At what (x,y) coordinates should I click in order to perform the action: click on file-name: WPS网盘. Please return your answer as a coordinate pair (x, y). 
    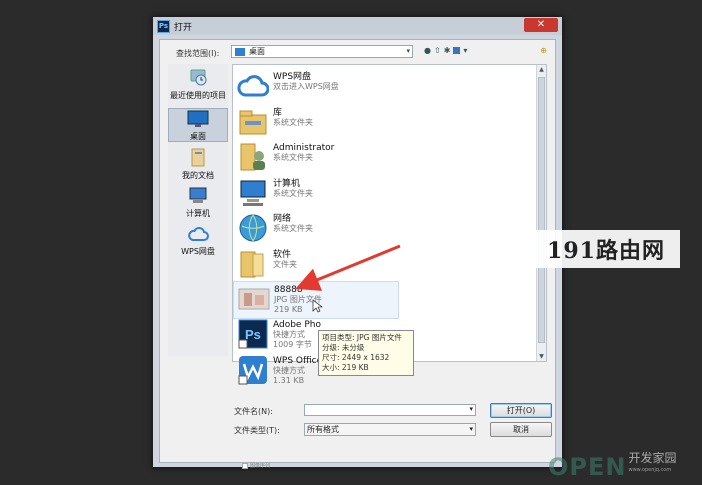
    Looking at the image, I should click on (292, 77).